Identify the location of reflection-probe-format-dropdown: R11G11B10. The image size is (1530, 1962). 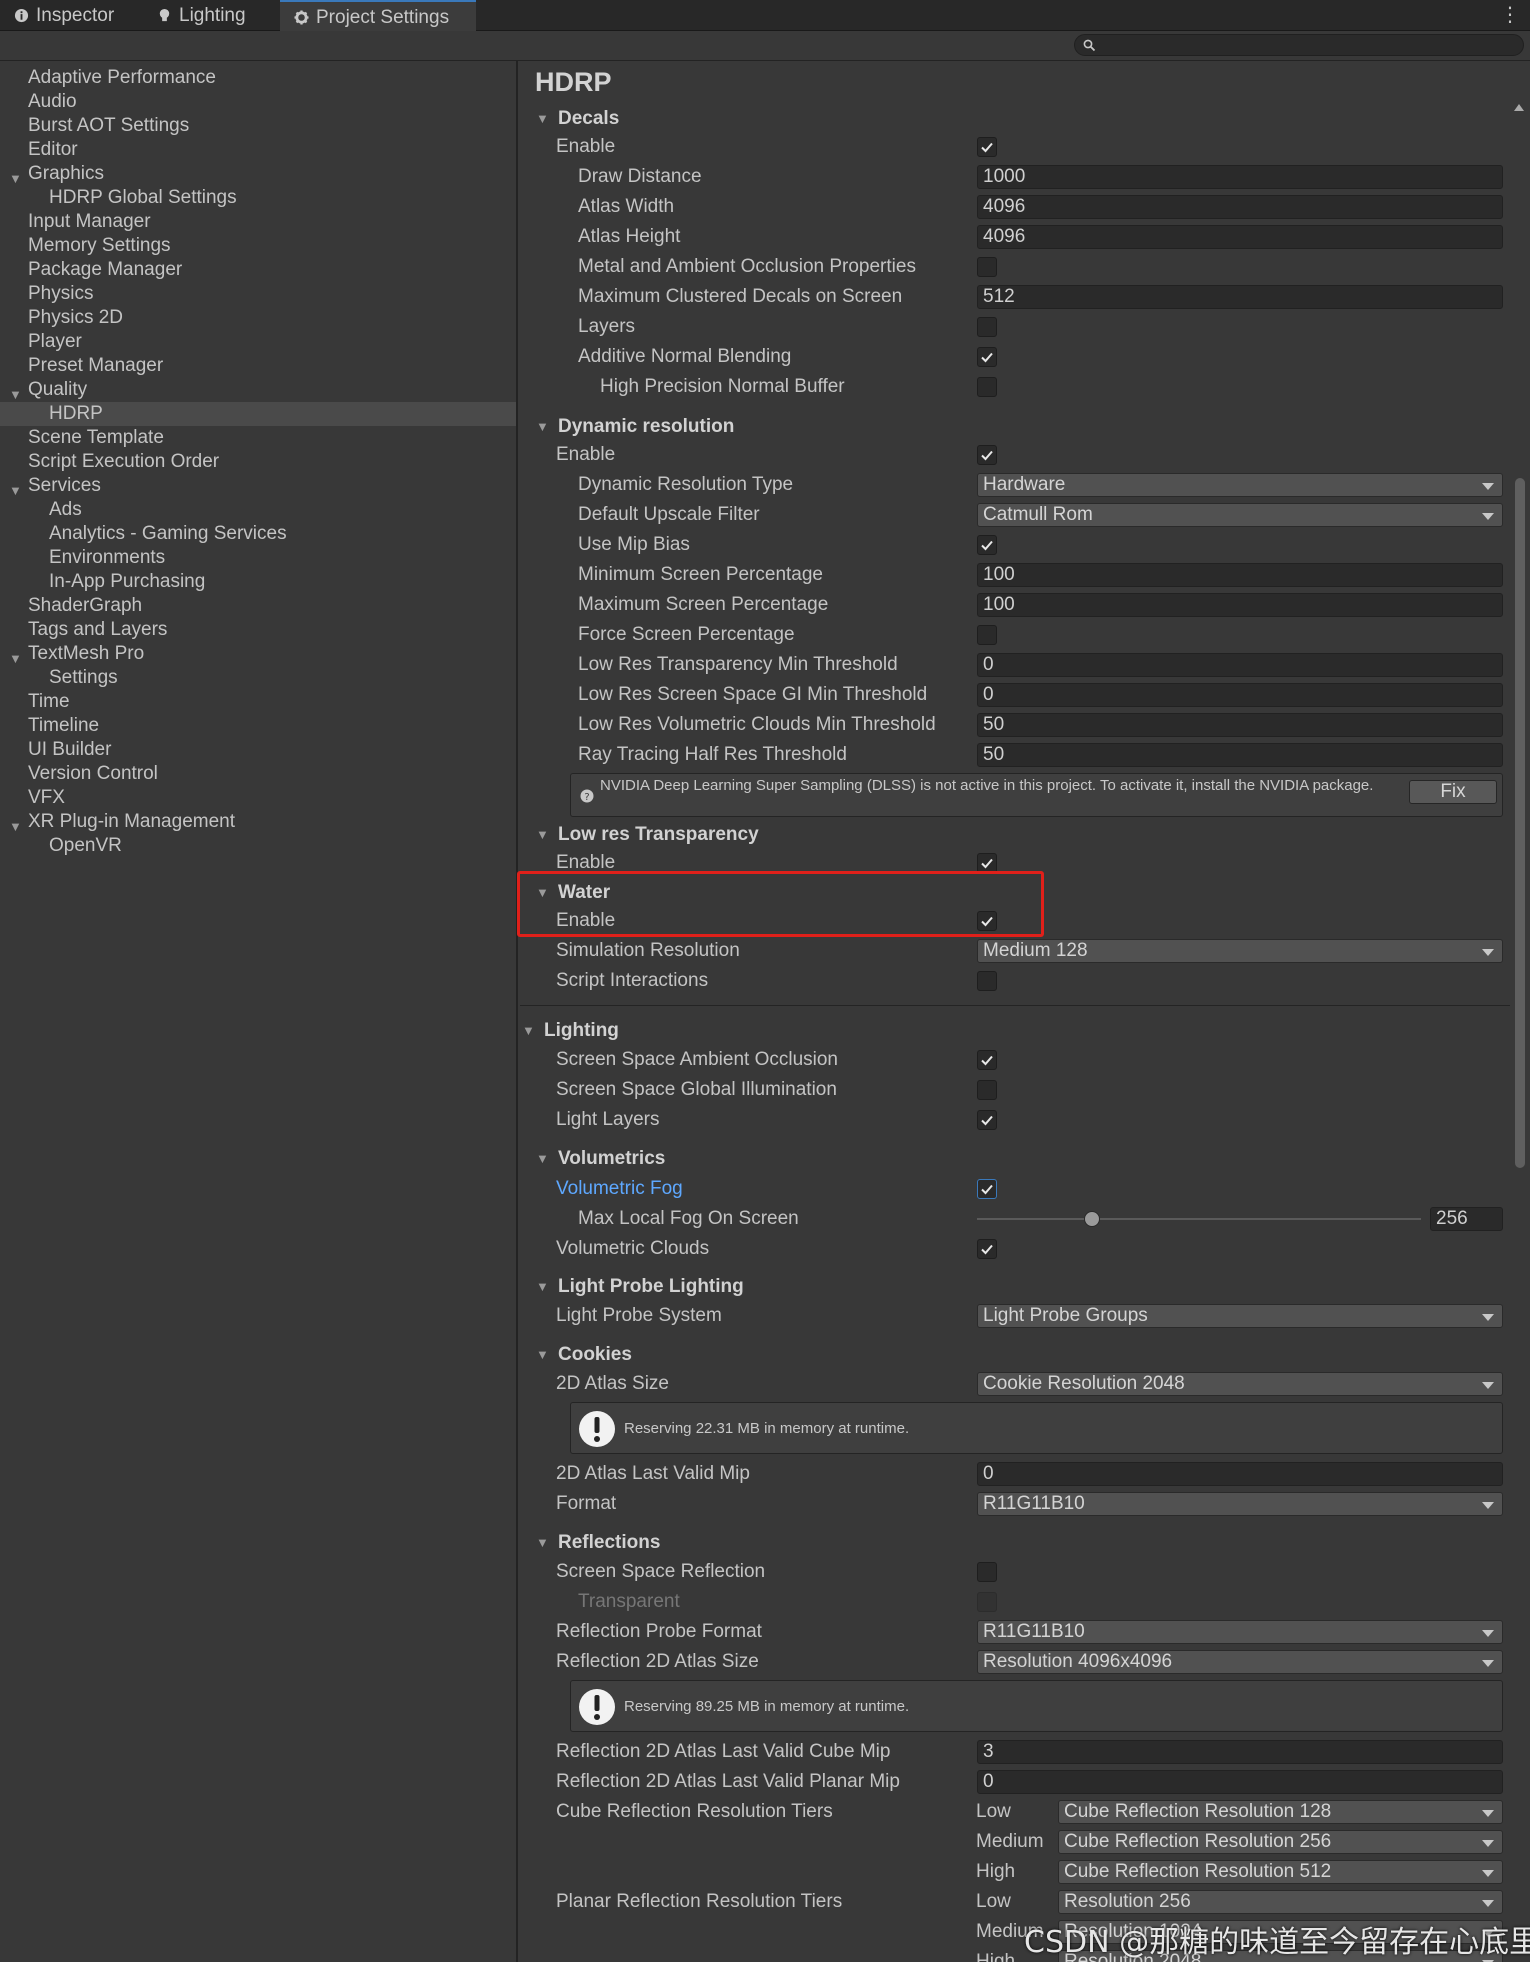
(1240, 1632).